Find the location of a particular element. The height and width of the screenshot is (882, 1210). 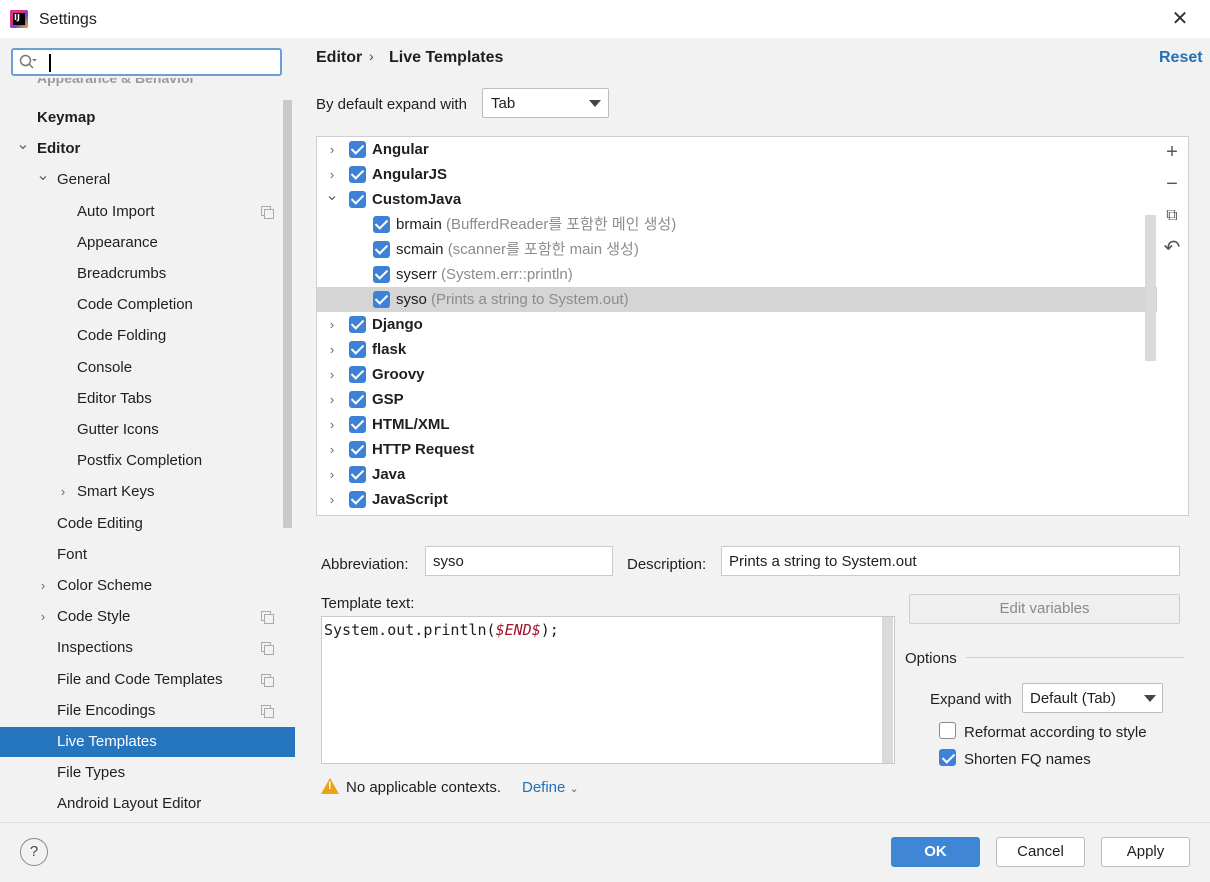

sidebar-item-live-templates: Live Templates is located at coordinates (147, 742).